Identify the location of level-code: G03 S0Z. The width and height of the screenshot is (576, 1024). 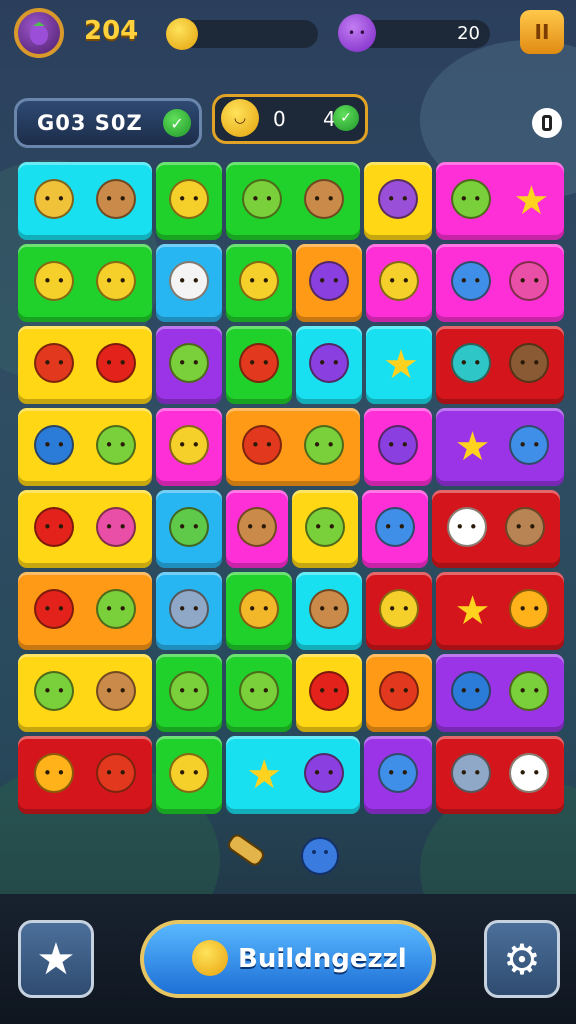
(90, 123).